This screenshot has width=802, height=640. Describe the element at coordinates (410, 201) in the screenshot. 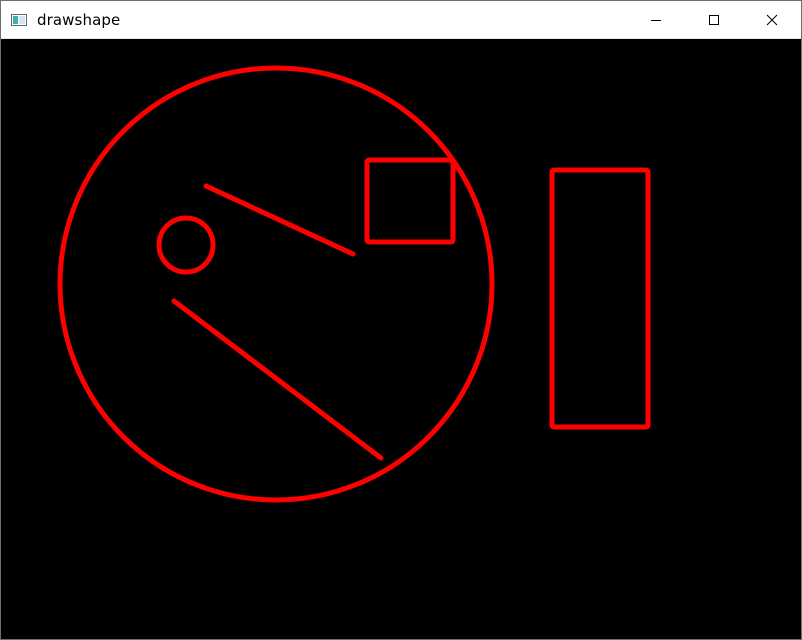

I see `small-square` at that location.